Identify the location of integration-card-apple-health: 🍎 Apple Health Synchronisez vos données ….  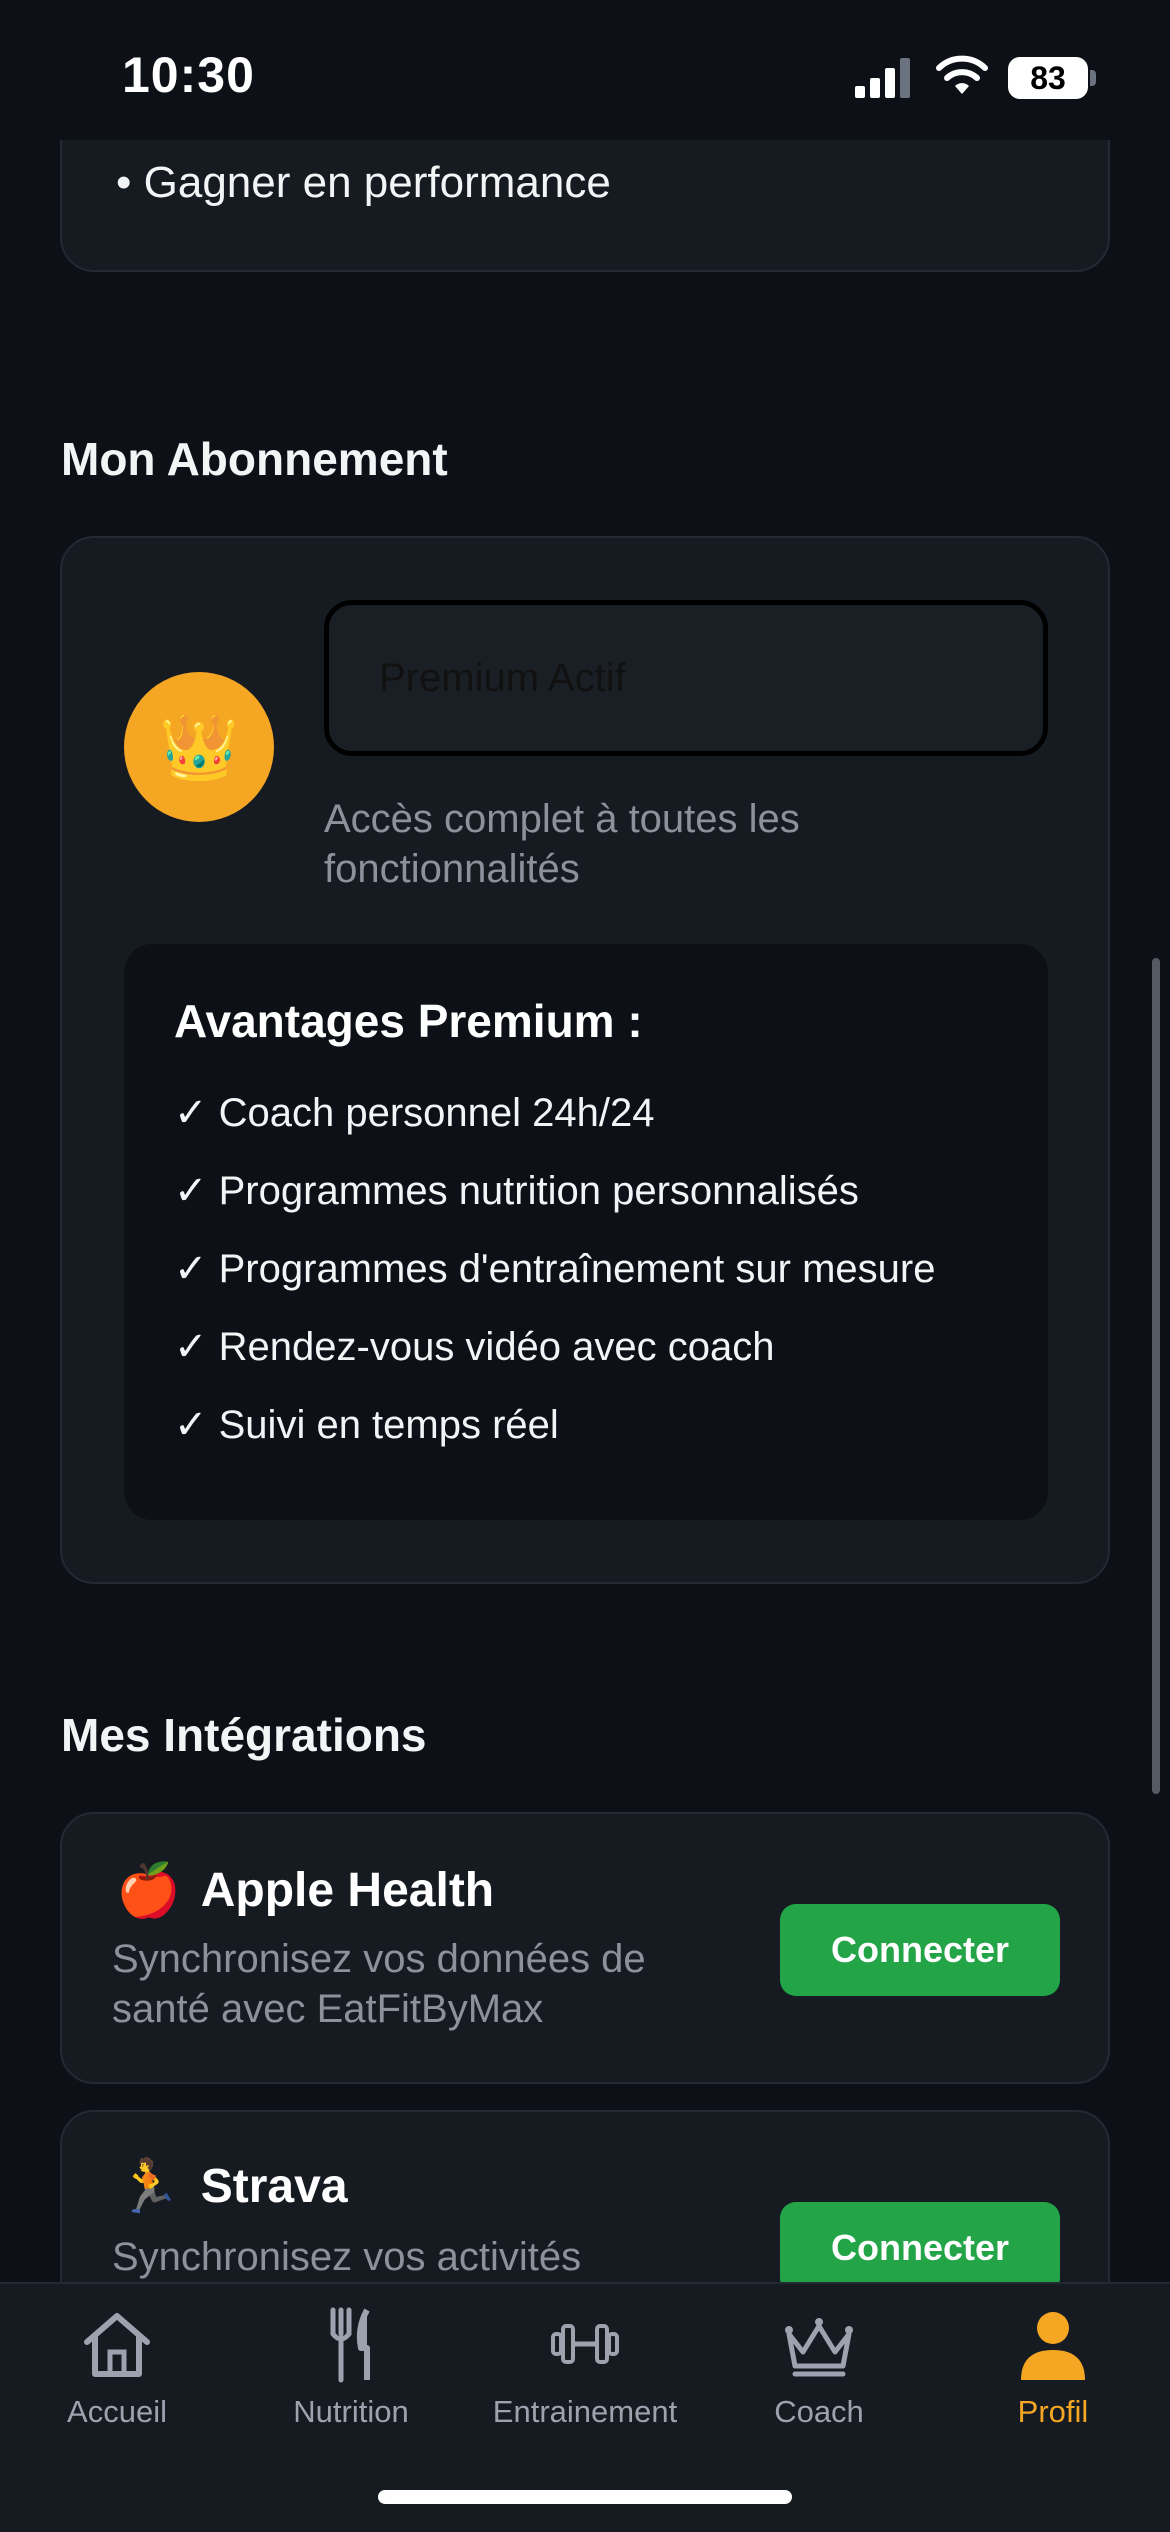
(585, 1948).